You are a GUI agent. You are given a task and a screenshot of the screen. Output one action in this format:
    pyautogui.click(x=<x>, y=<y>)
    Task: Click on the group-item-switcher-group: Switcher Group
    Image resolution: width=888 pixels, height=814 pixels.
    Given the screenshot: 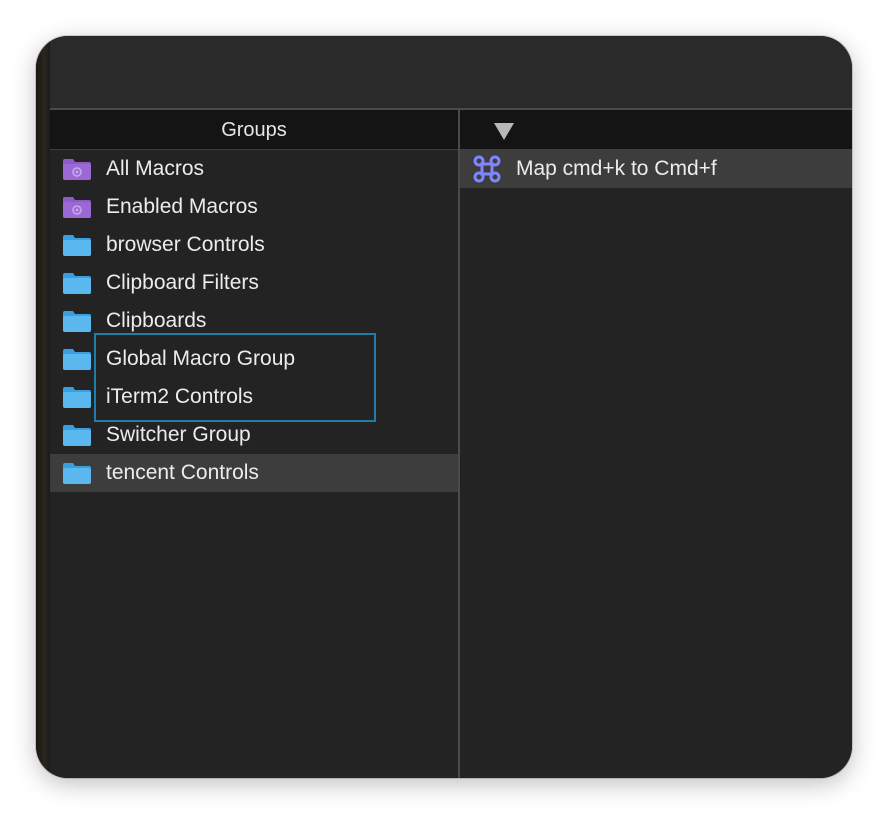 What is the action you would take?
    pyautogui.click(x=254, y=435)
    